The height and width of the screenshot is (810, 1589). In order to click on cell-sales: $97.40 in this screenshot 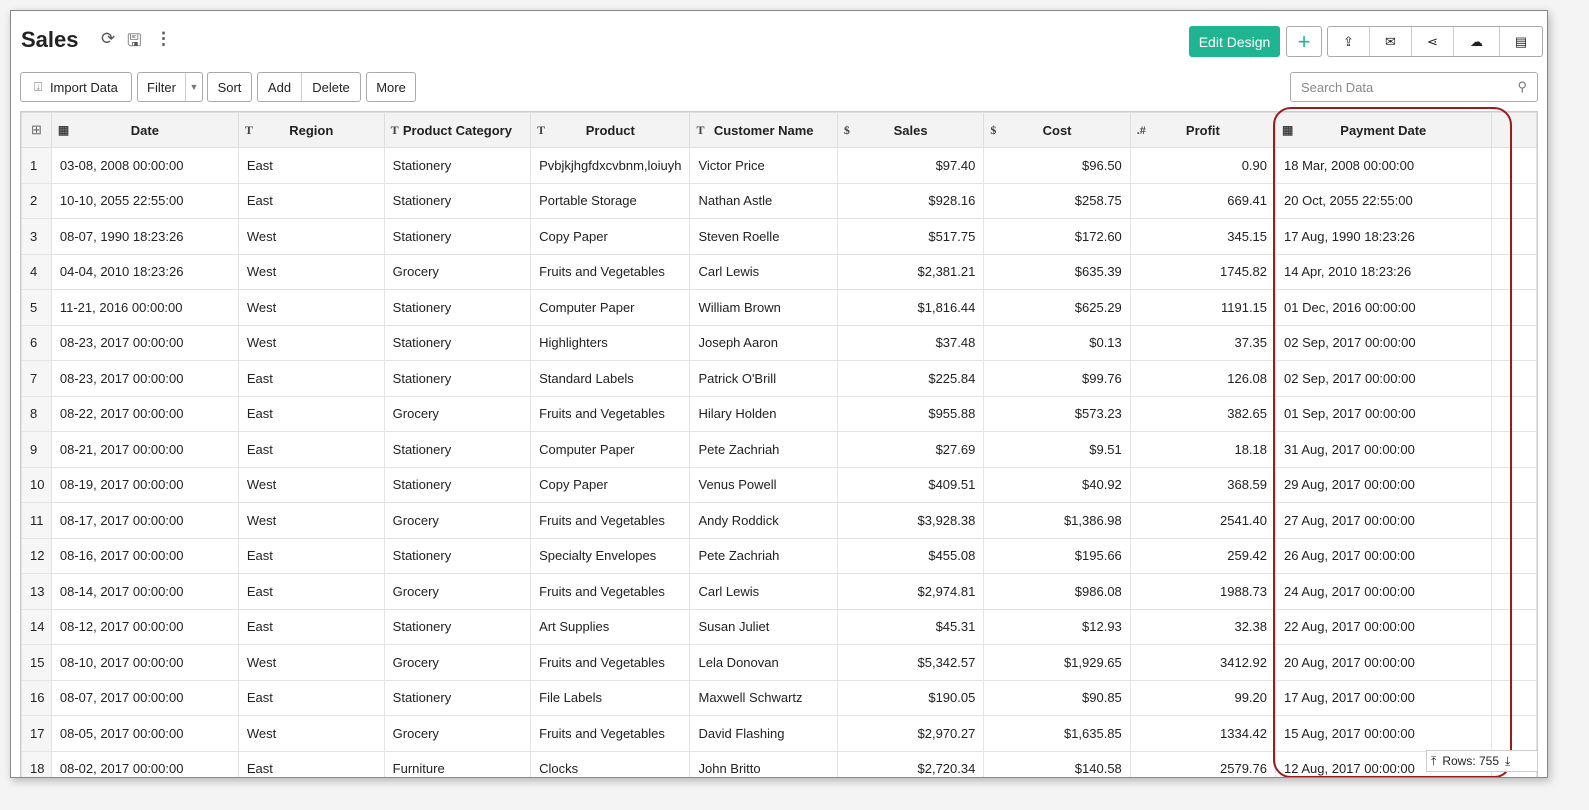, I will do `click(910, 165)`.